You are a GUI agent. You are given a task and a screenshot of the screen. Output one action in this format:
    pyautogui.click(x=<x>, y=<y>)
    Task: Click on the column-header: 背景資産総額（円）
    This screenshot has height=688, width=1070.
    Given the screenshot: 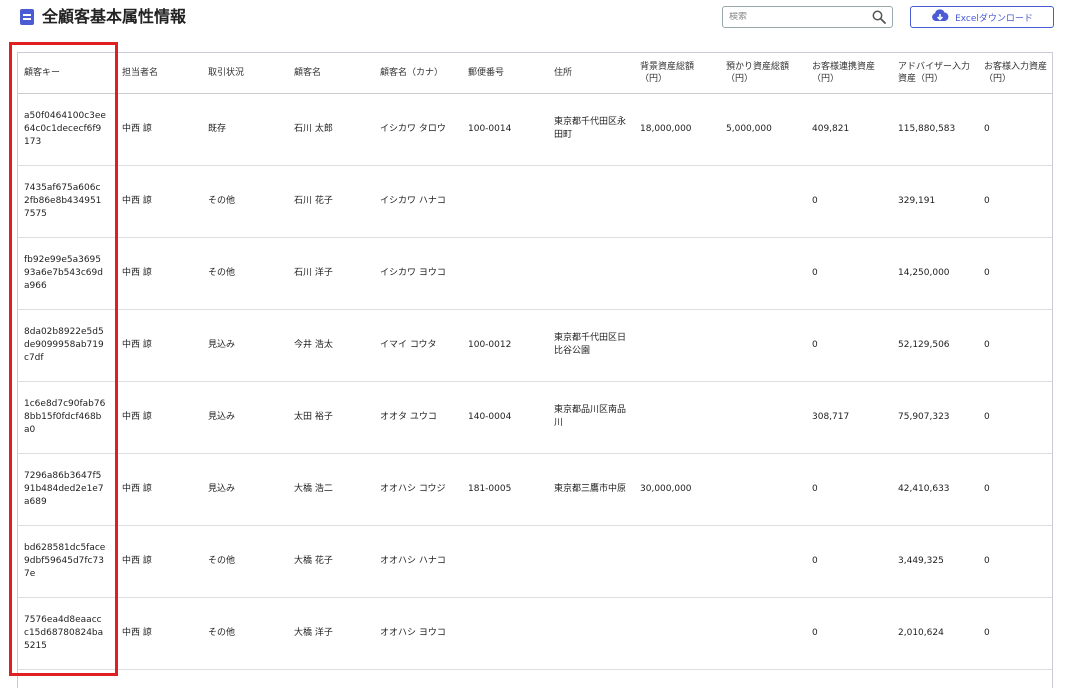 What is the action you would take?
    pyautogui.click(x=677, y=73)
    